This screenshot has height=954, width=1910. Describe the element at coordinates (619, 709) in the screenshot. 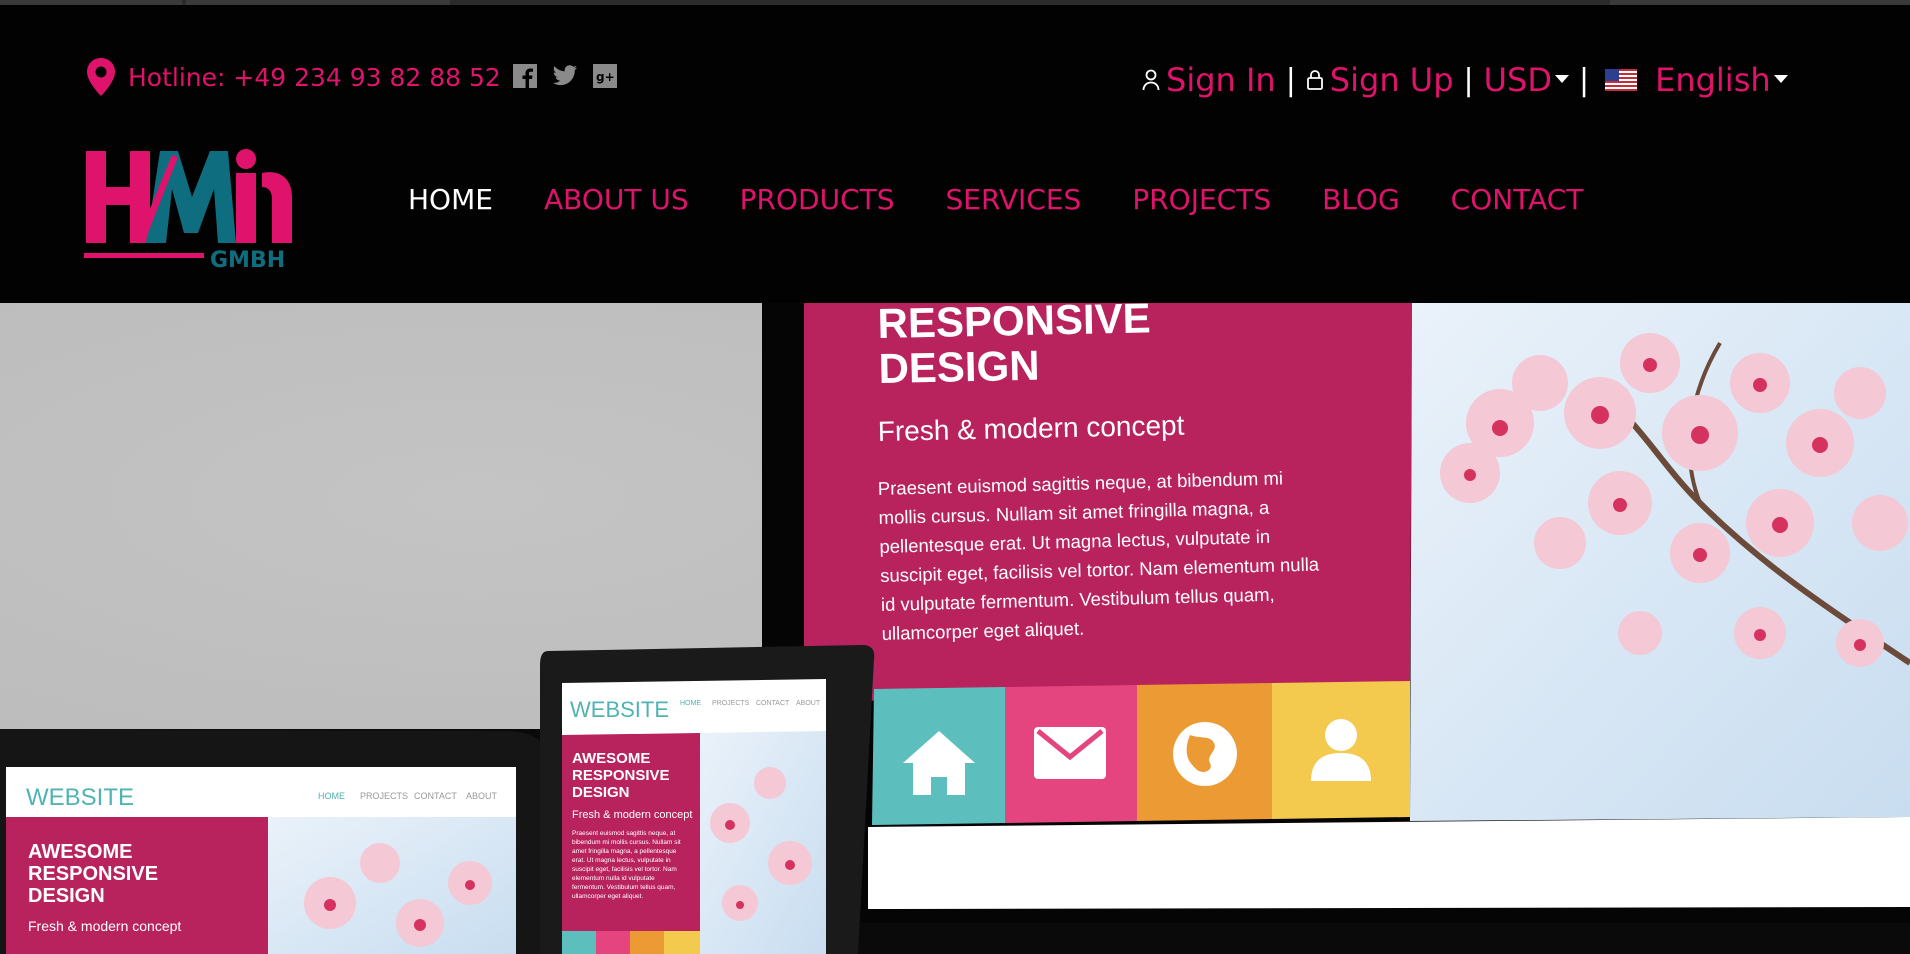

I see `tablet-brand: WEBSITE` at that location.